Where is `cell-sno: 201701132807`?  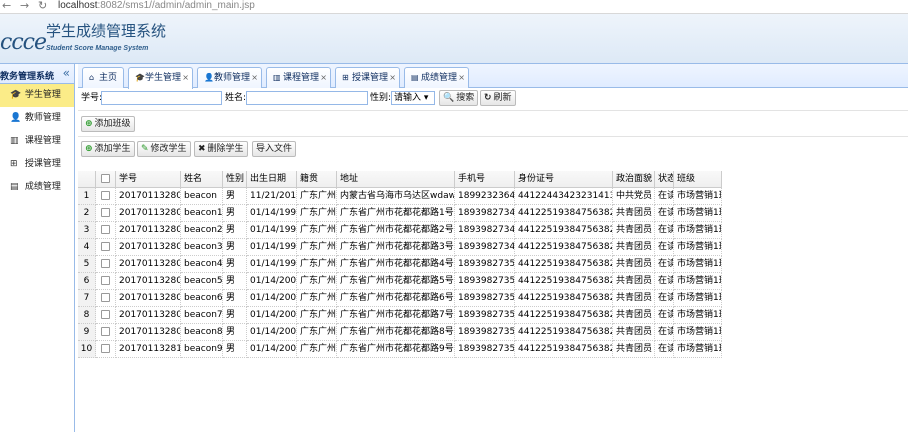
cell-sno: 201701132807 is located at coordinates (148, 298).